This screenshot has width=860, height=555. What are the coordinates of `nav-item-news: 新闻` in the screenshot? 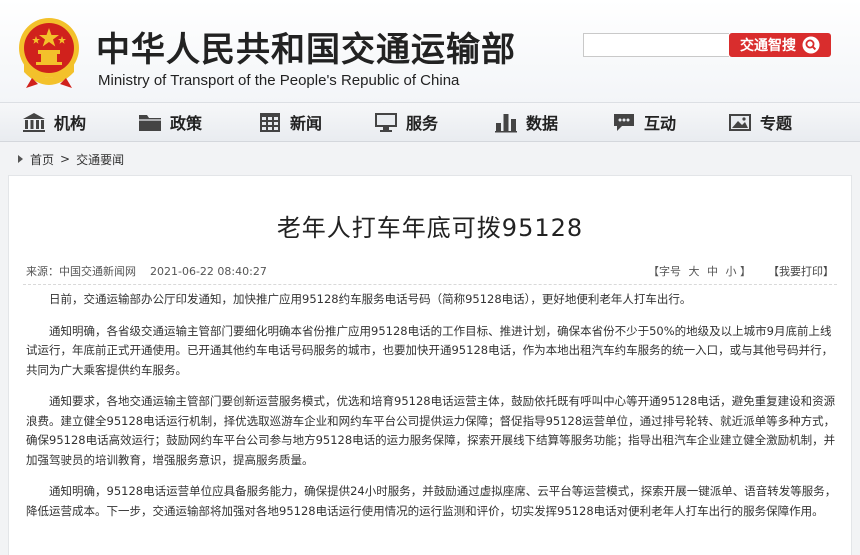 It's located at (290, 122).